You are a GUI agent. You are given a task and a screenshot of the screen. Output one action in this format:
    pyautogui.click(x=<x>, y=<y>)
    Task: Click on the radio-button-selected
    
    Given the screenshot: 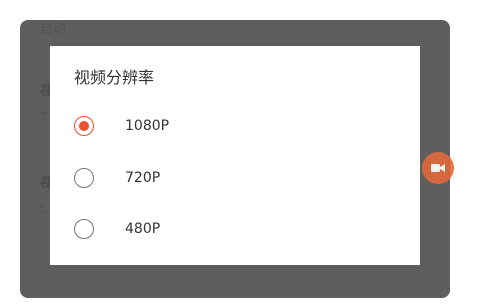 What is the action you would take?
    pyautogui.click(x=84, y=126)
    